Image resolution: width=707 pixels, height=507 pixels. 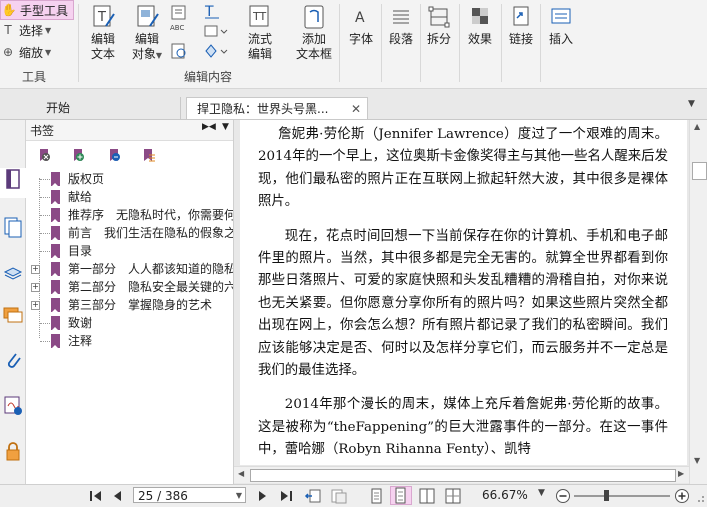 I want to click on chevron-down-icon: ▼, so click(x=239, y=496).